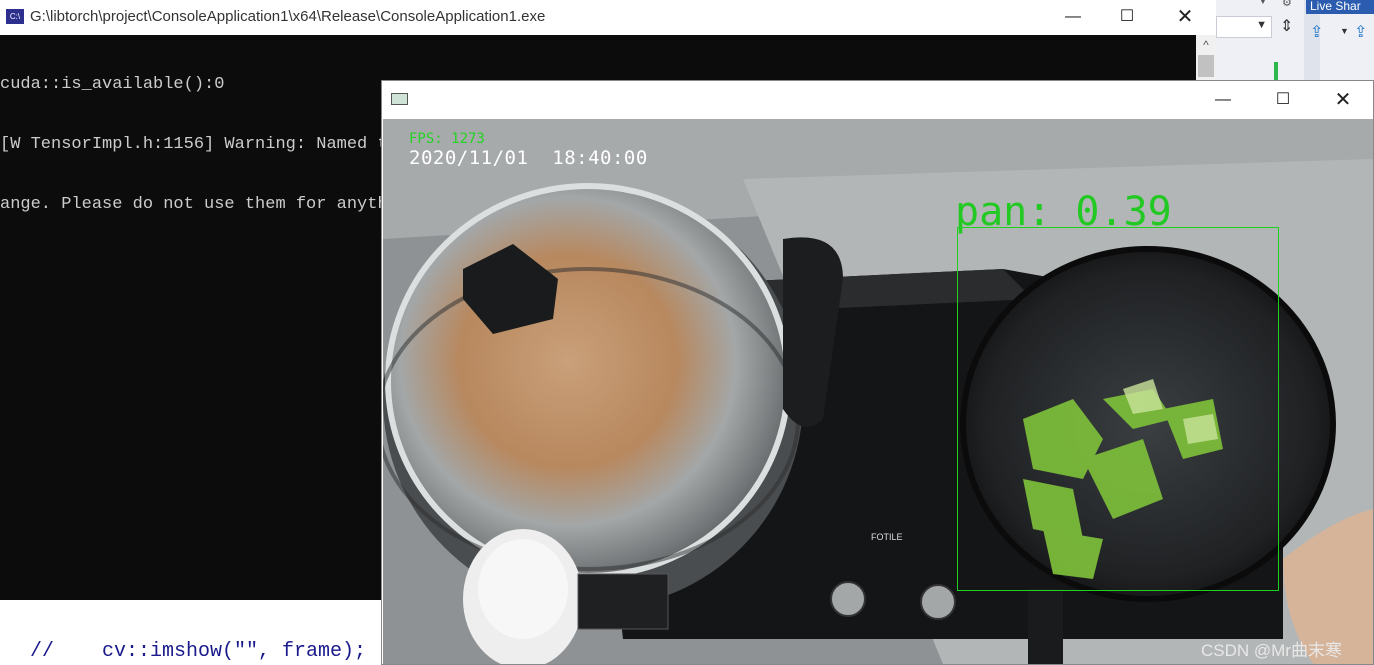  I want to click on code-line: // cv::imshow("", frame);, so click(198, 651).